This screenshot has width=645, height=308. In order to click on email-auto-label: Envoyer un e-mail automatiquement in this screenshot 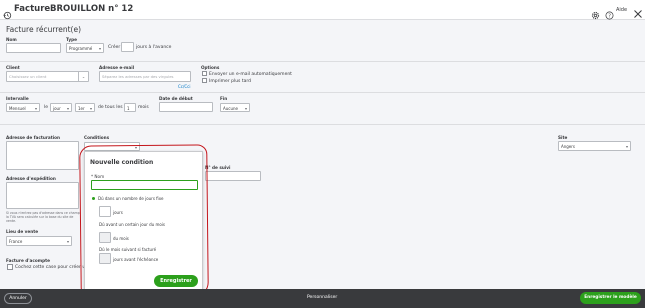, I will do `click(250, 74)`.